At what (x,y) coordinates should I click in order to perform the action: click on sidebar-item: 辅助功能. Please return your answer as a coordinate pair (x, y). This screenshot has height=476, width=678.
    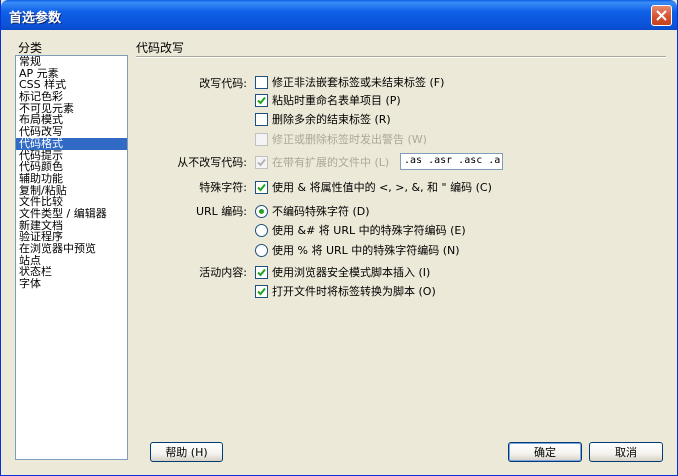
    Looking at the image, I should click on (71, 179).